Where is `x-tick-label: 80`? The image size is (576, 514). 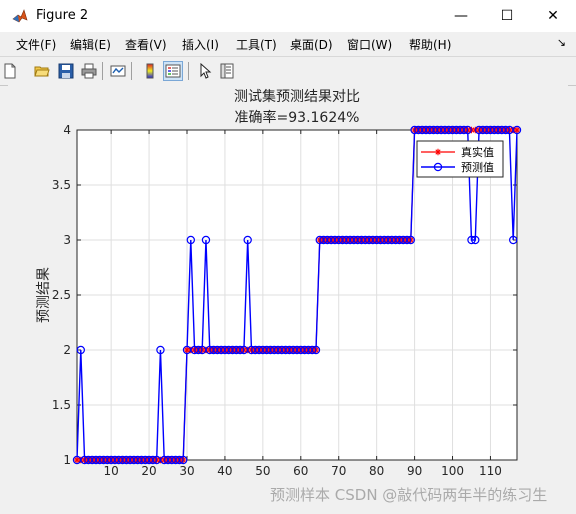 x-tick-label: 80 is located at coordinates (376, 471).